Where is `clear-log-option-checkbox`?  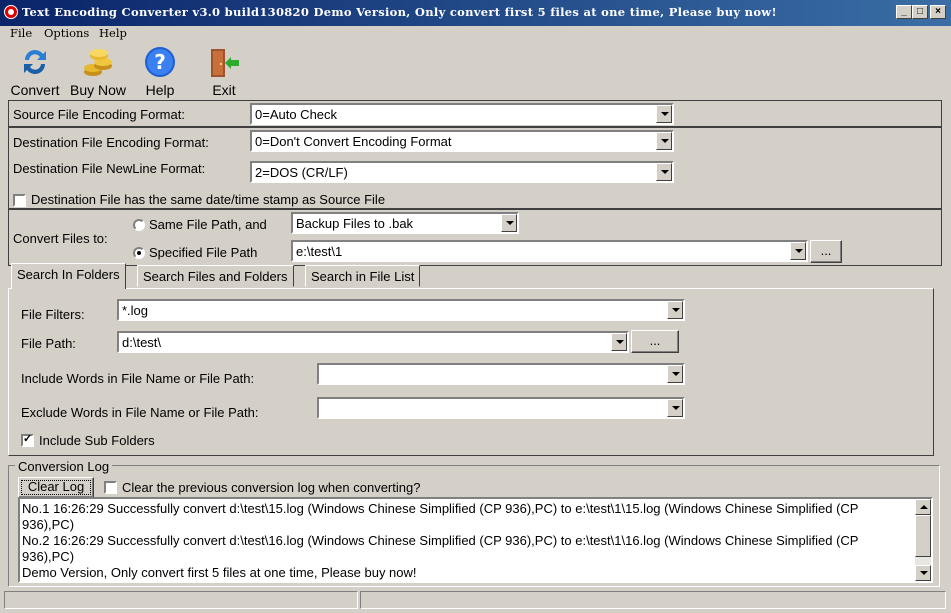 clear-log-option-checkbox is located at coordinates (110, 487).